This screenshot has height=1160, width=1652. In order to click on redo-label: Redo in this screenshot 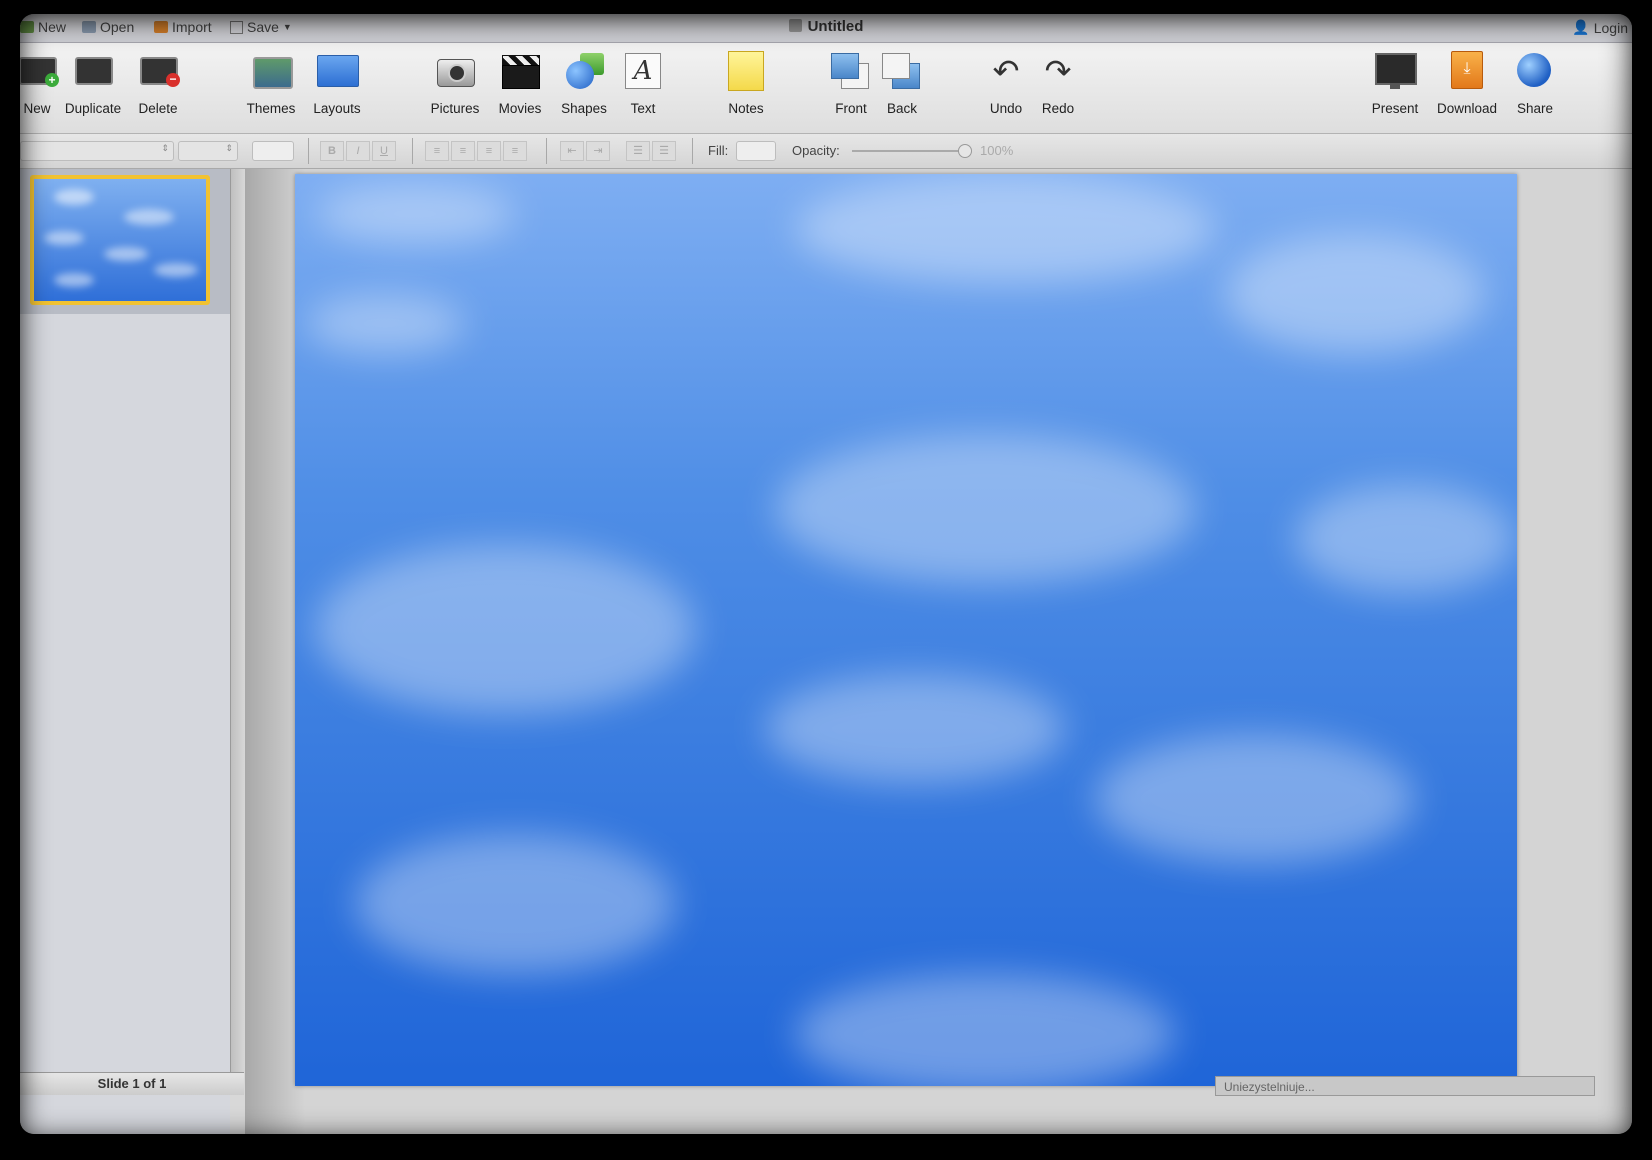, I will do `click(1058, 108)`.